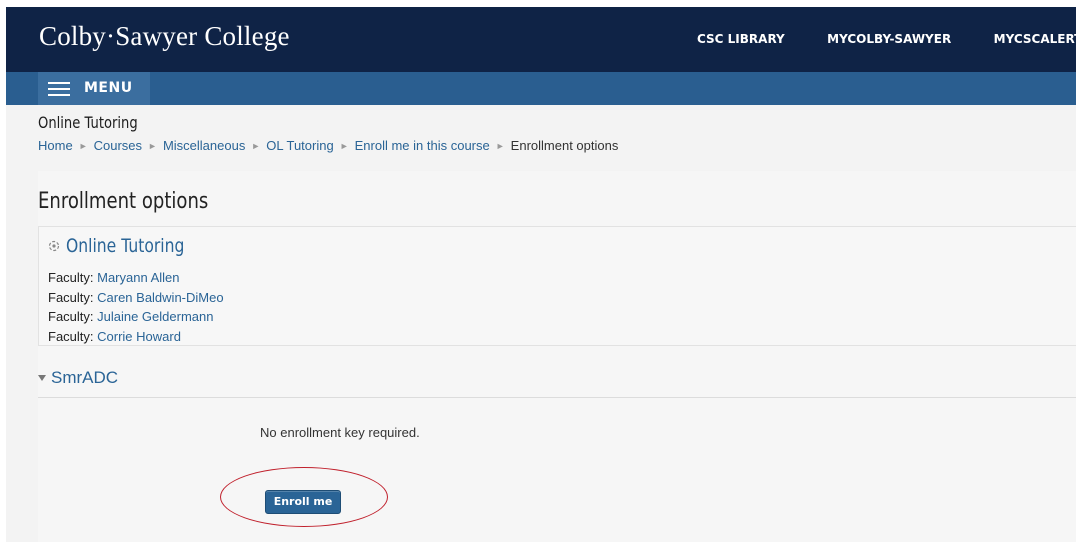 The image size is (1076, 542). Describe the element at coordinates (88, 122) in the screenshot. I see `page-title: Online Tutoring` at that location.